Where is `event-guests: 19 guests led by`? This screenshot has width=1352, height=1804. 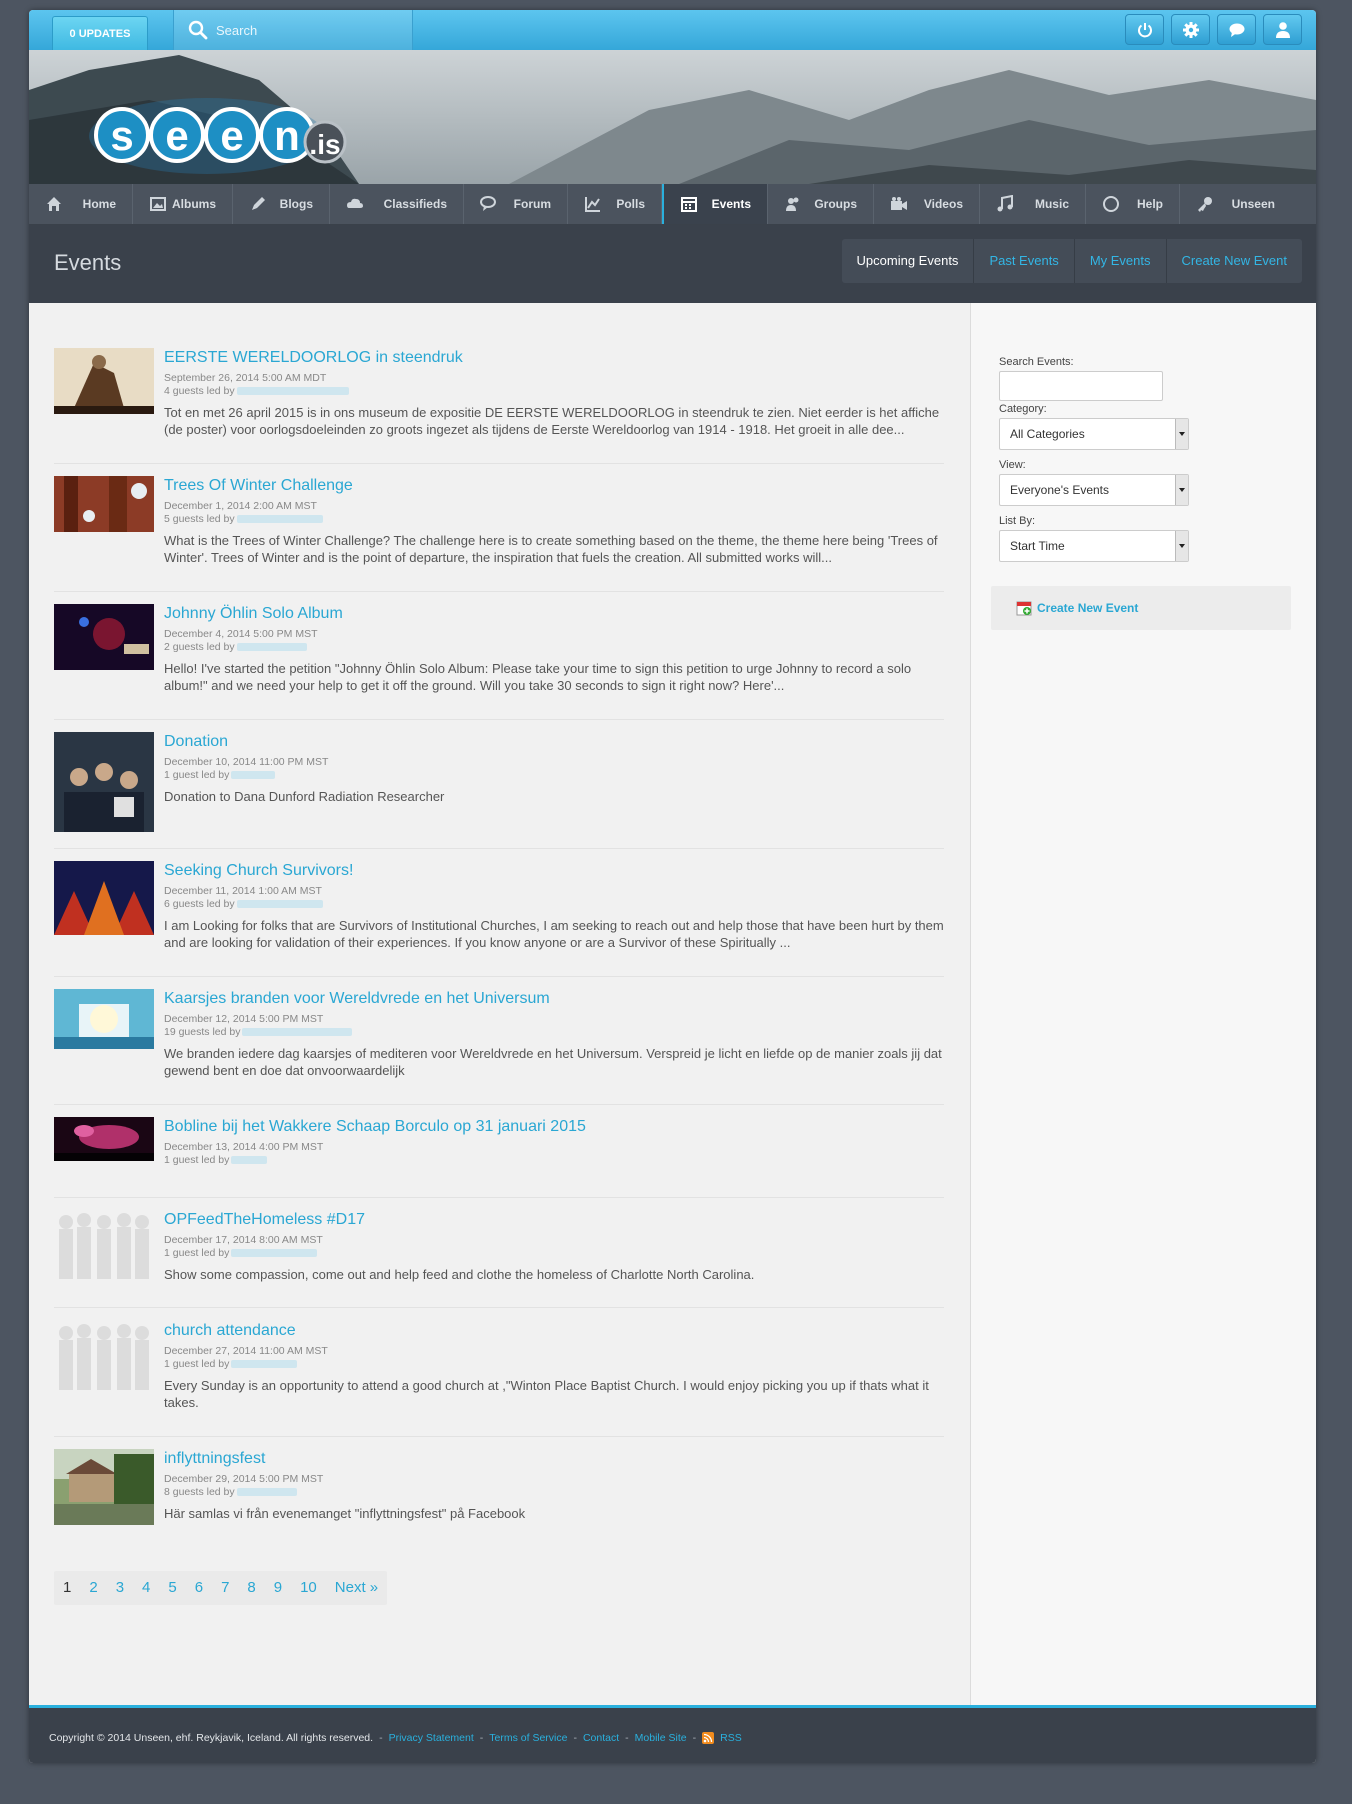 event-guests: 19 guests led by is located at coordinates (554, 1032).